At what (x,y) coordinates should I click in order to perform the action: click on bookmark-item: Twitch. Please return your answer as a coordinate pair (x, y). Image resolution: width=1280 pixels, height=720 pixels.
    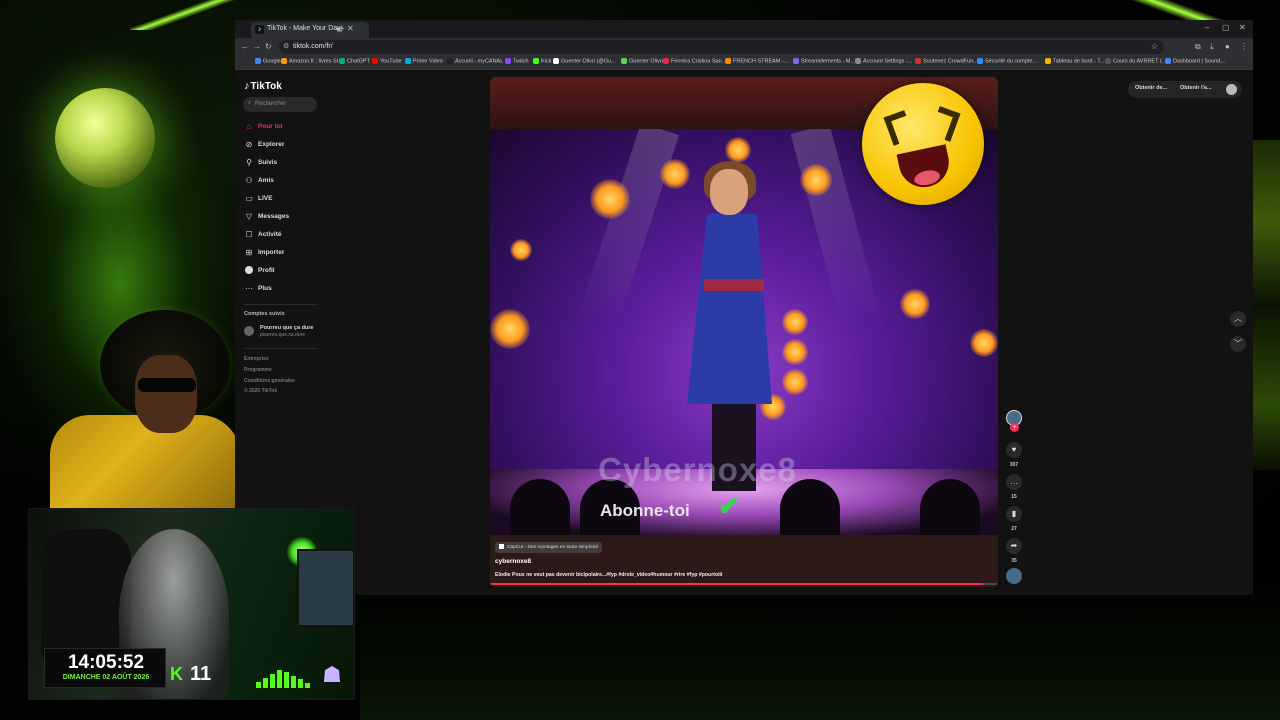
    Looking at the image, I should click on (517, 61).